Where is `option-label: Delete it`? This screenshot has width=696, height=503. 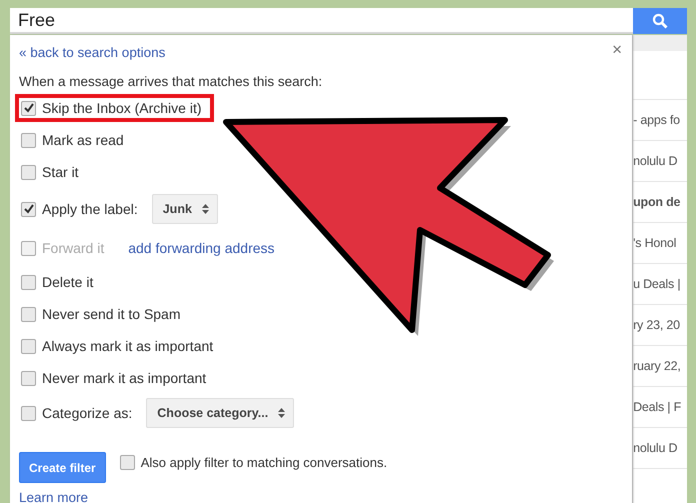 option-label: Delete it is located at coordinates (68, 282).